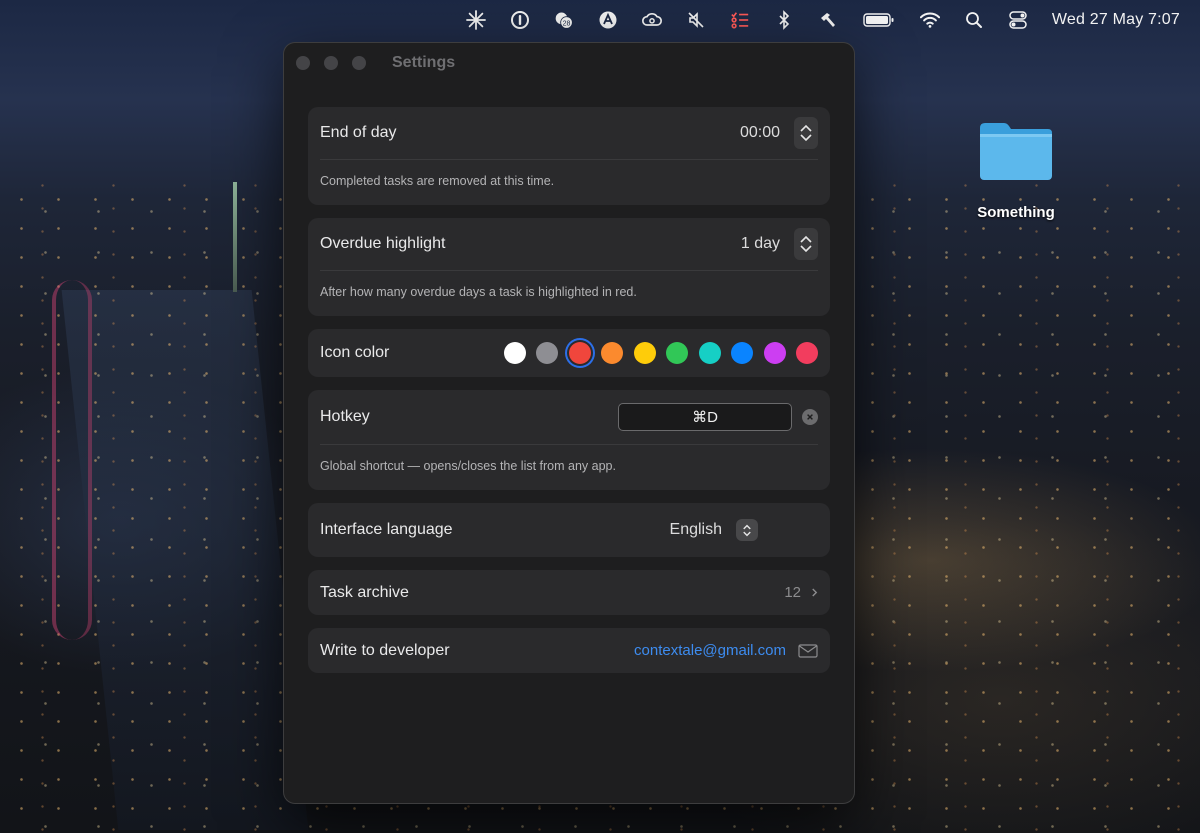  What do you see at coordinates (569, 133) in the screenshot?
I see `end-of-day-row: End of day 00:00` at bounding box center [569, 133].